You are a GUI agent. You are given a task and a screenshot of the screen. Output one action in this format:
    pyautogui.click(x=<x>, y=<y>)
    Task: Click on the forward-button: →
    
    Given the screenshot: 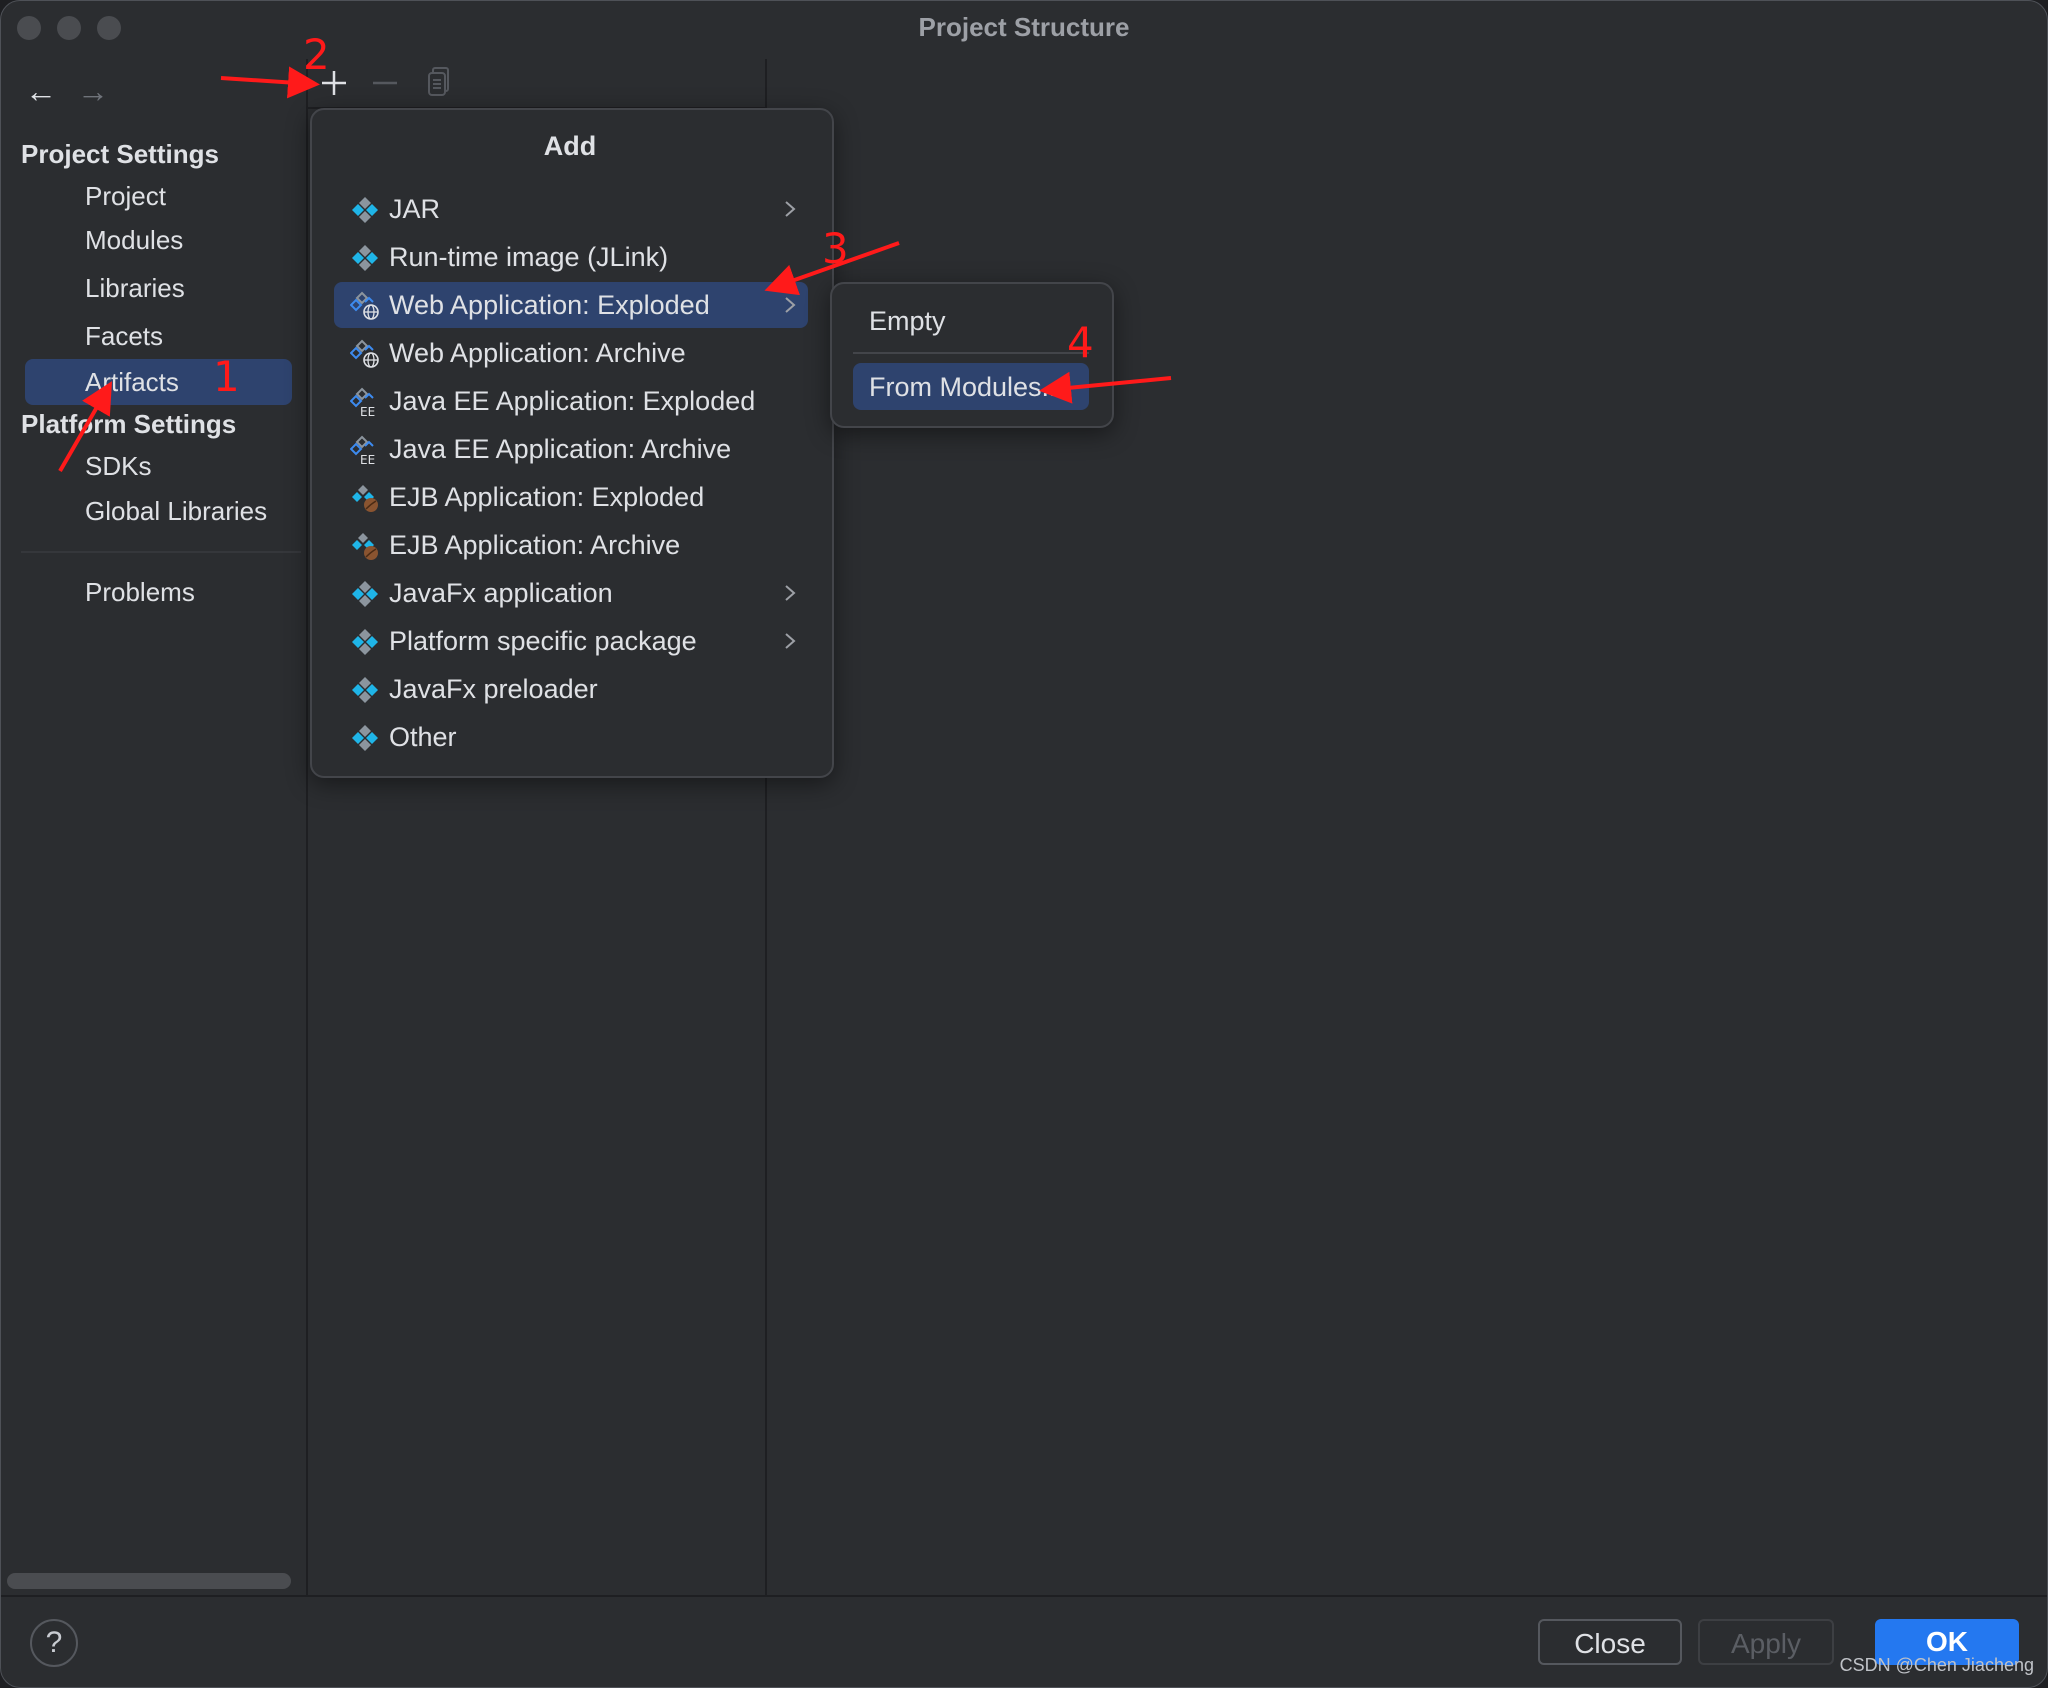 What is the action you would take?
    pyautogui.click(x=93, y=91)
    